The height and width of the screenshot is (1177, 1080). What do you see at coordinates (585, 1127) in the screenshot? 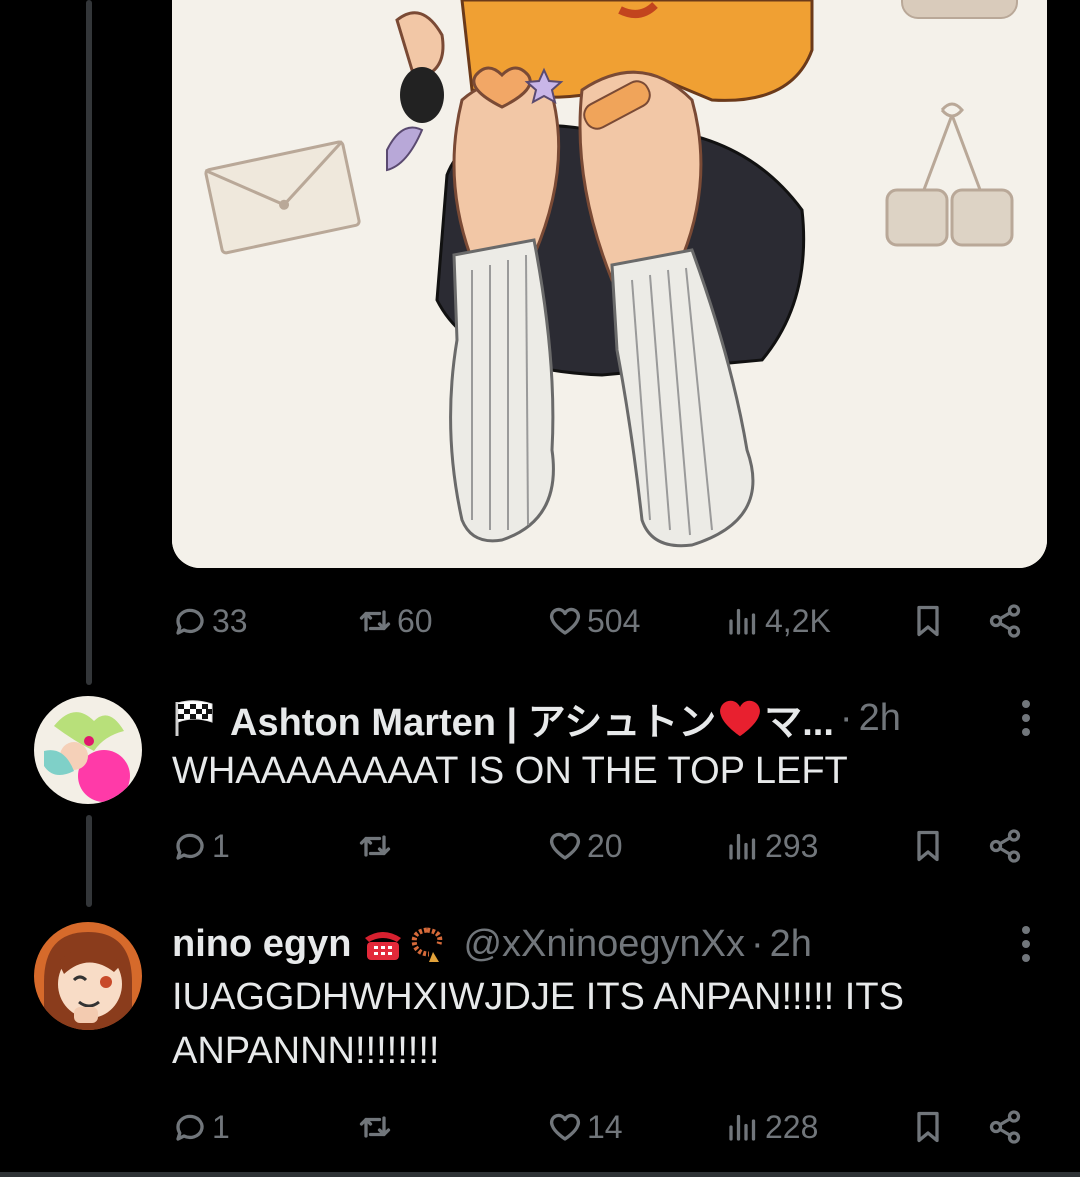
I see `like-button: 14` at bounding box center [585, 1127].